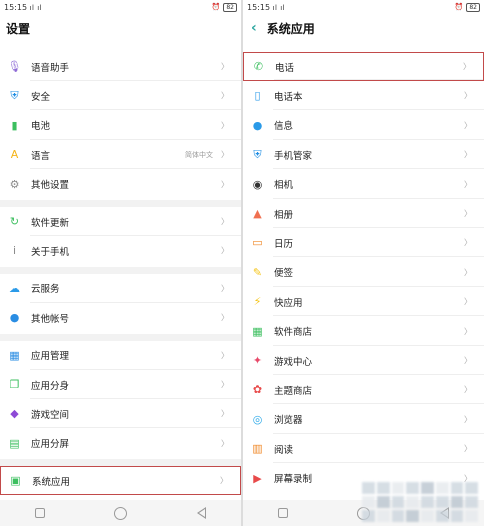 The height and width of the screenshot is (526, 484). Describe the element at coordinates (363, 449) in the screenshot. I see `list-item: ▥ 阅读 〉` at that location.